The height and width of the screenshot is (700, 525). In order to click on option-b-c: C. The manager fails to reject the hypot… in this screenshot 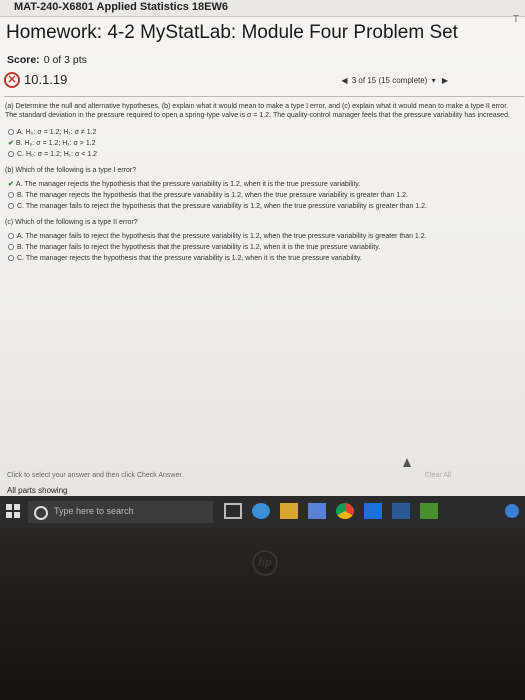, I will do `click(264, 206)`.